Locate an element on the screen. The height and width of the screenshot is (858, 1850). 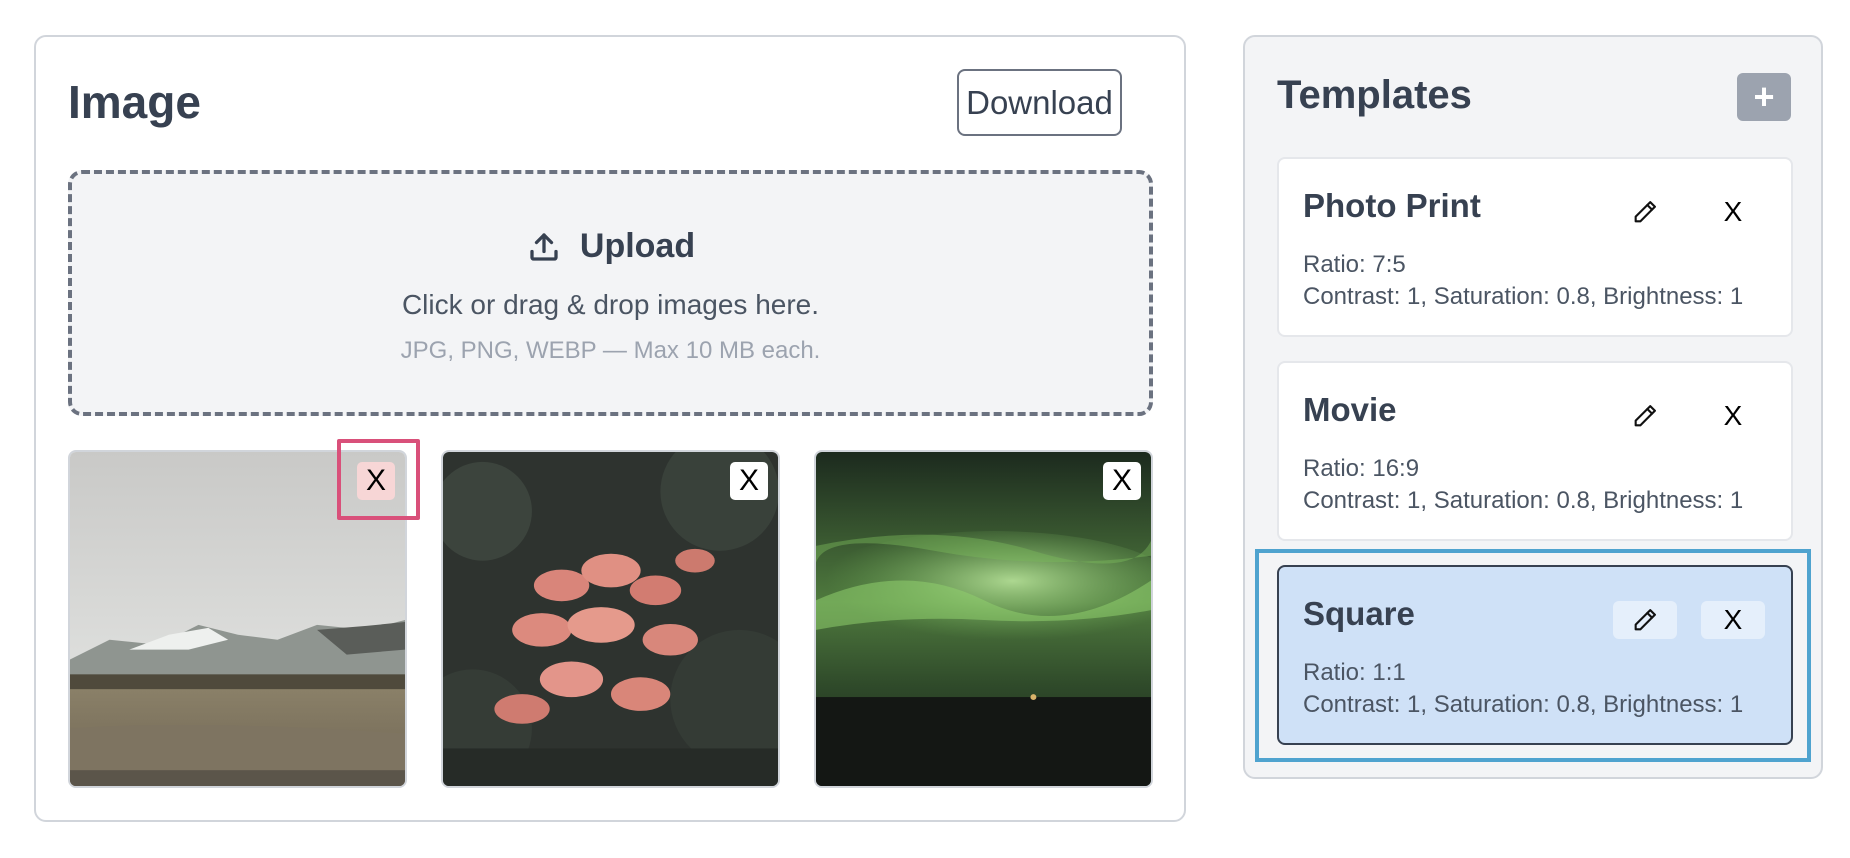
landscape-photo is located at coordinates (237, 619).